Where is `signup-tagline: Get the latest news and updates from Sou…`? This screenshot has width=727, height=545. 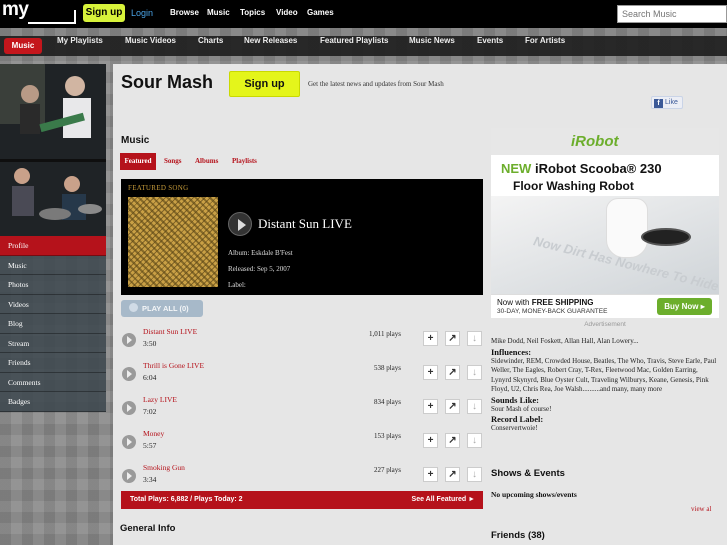 signup-tagline: Get the latest news and updates from Sou… is located at coordinates (376, 84).